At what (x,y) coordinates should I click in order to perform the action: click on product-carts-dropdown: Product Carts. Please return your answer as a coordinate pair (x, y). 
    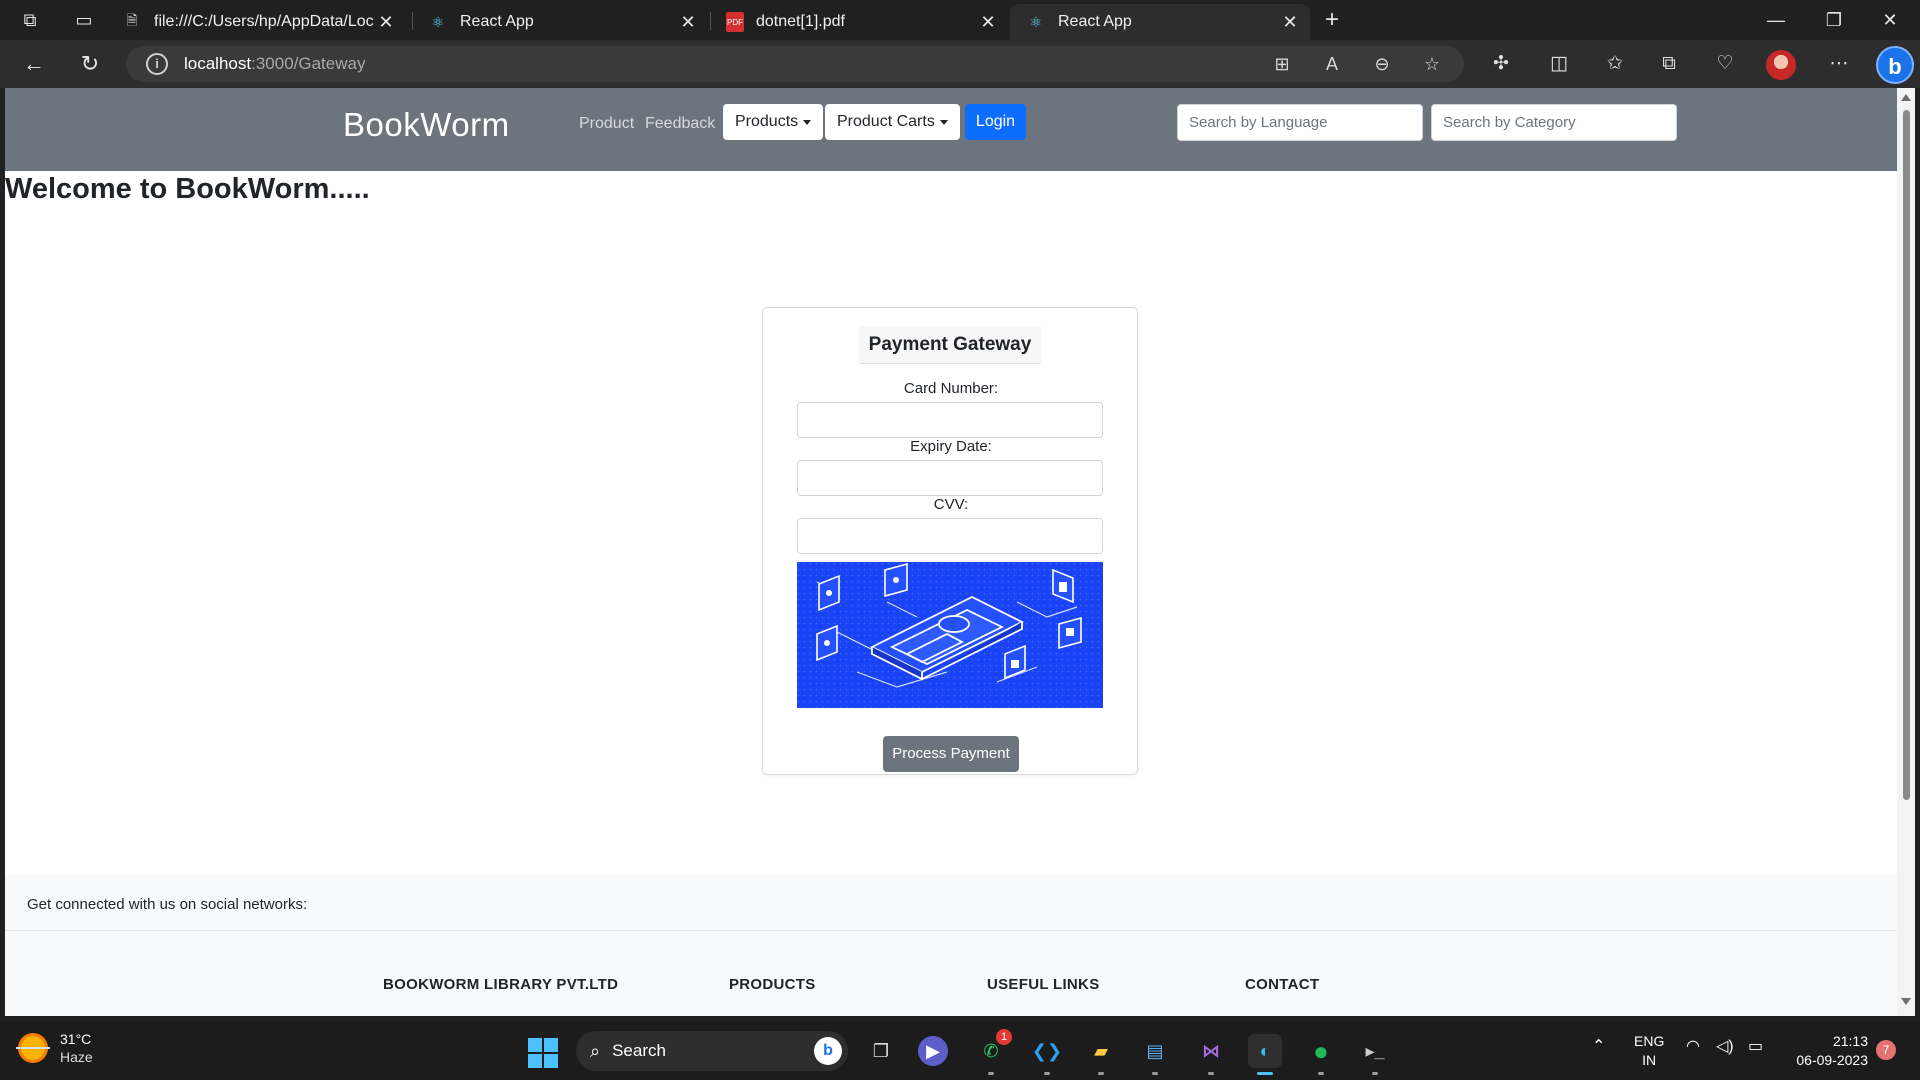
    Looking at the image, I should click on (892, 122).